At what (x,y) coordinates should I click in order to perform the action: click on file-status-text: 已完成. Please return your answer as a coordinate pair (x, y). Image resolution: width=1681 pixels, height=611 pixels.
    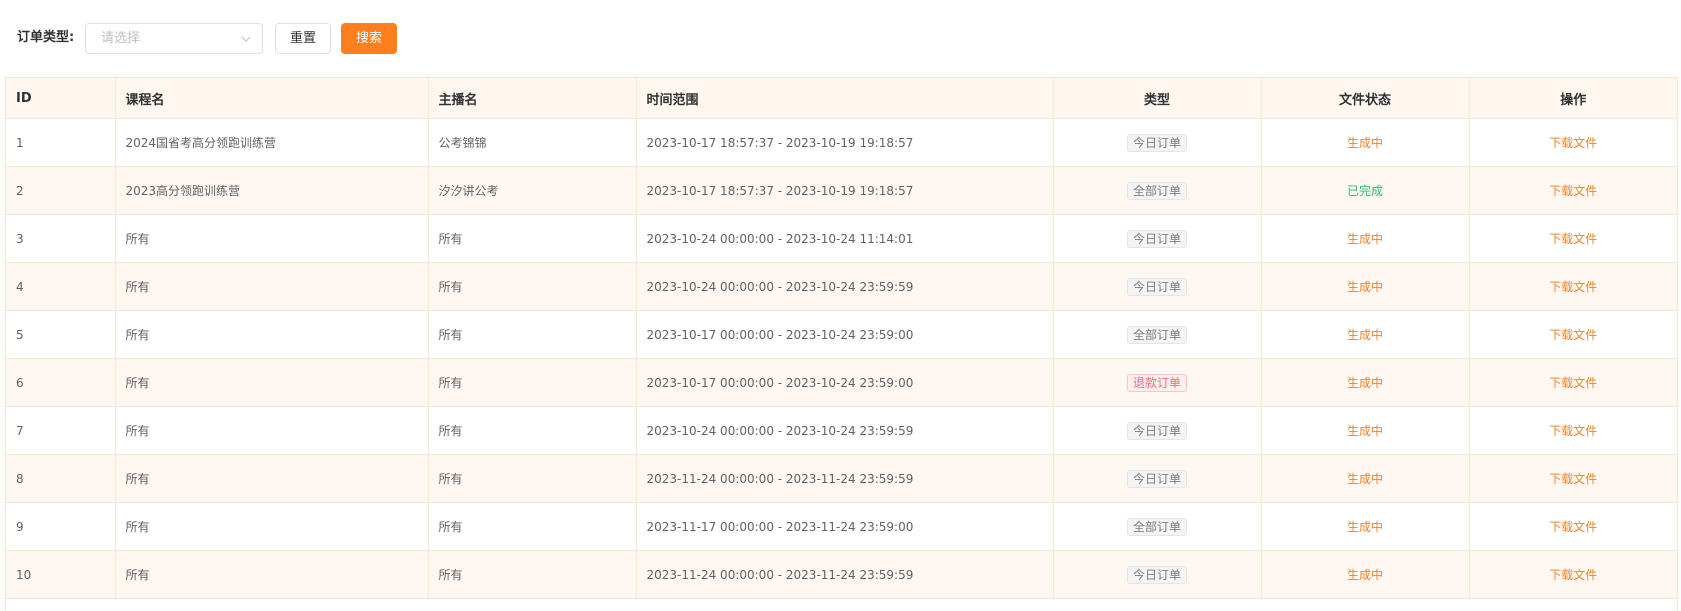
    Looking at the image, I should click on (1364, 191).